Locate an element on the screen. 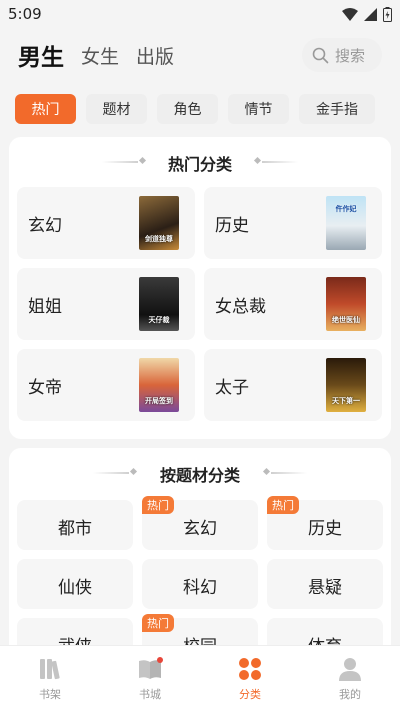  battery-icon is located at coordinates (387, 14).